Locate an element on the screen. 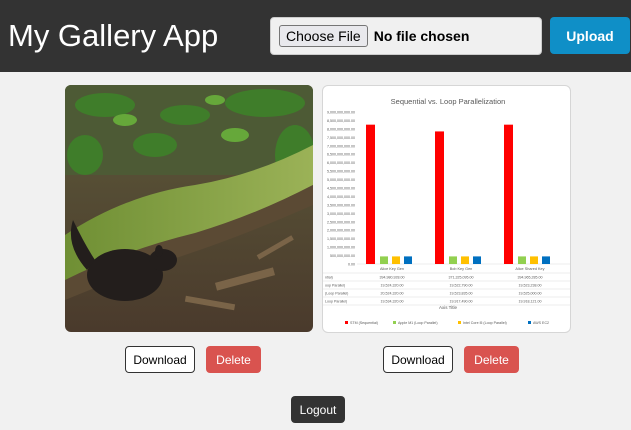 This screenshot has height=430, width=631. y-tick-label: 9,000,000,000.00 is located at coordinates (341, 113).